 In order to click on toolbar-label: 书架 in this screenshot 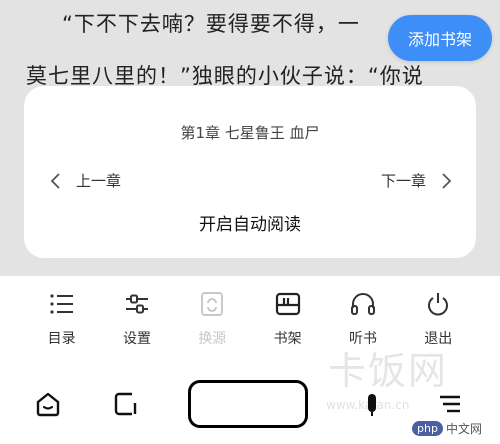, I will do `click(287, 339)`.